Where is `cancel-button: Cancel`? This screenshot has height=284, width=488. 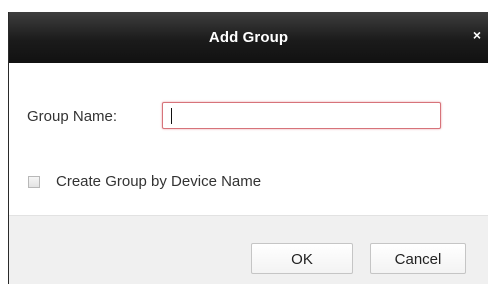 cancel-button: Cancel is located at coordinates (418, 258).